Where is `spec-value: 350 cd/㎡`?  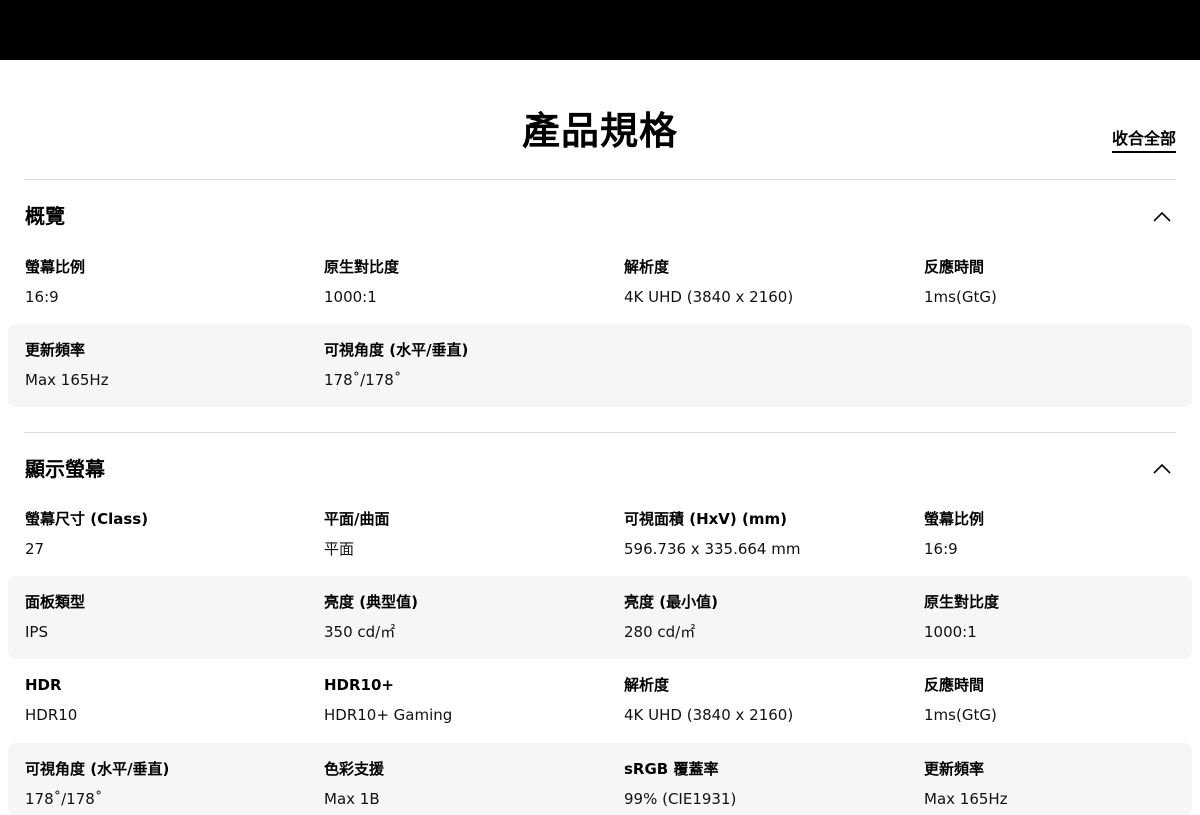
spec-value: 350 cd/㎡ is located at coordinates (360, 632).